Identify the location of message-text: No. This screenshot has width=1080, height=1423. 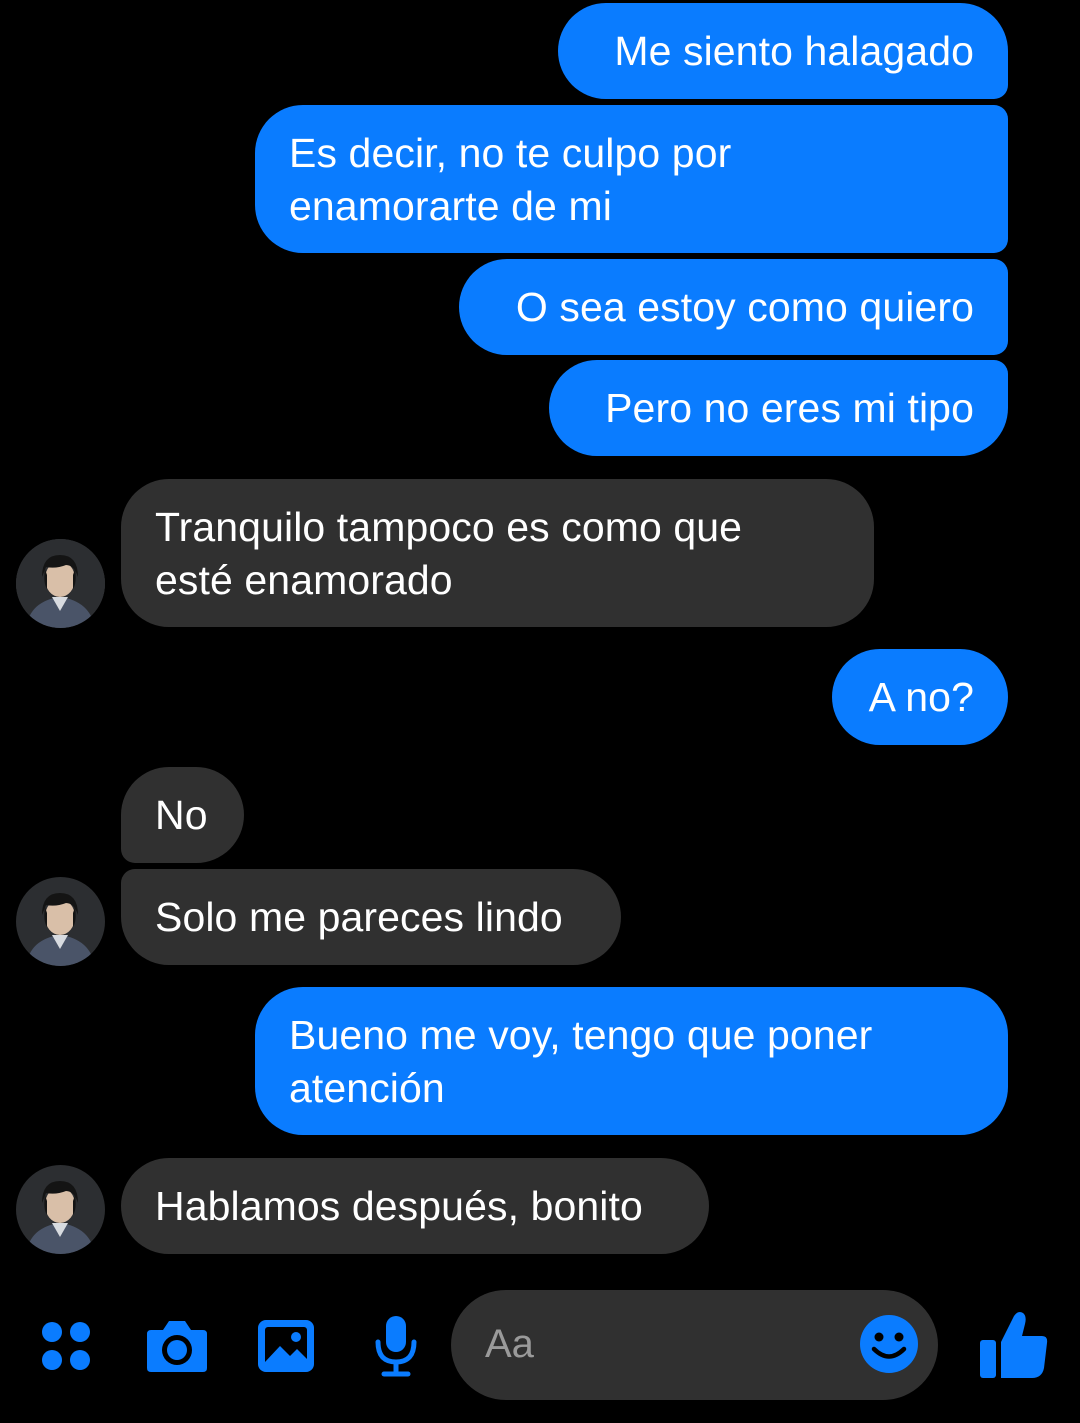
(181, 815).